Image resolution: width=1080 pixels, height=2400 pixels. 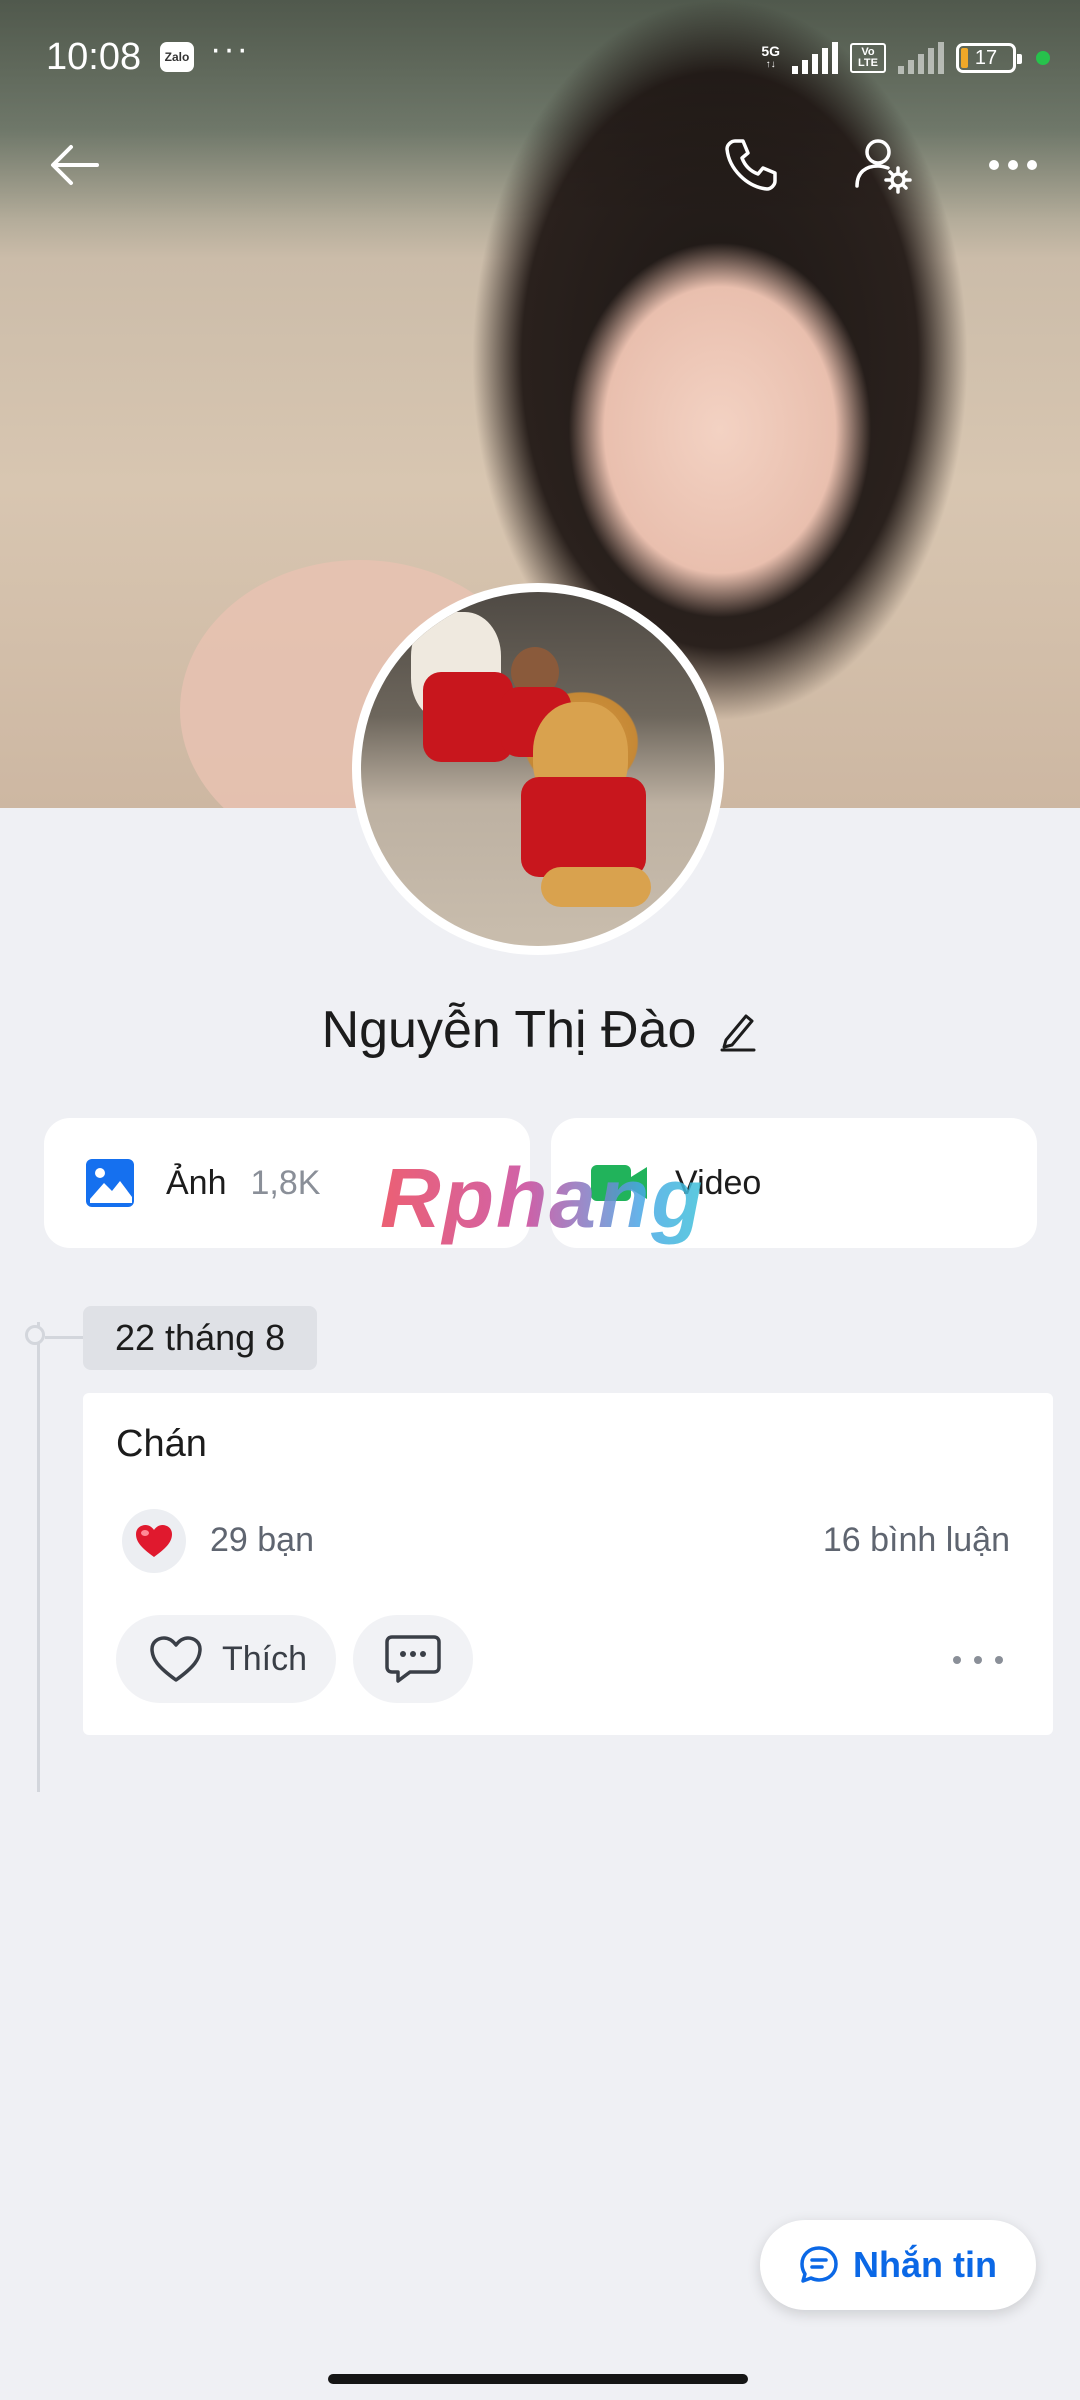 I want to click on post-text: Chán, so click(x=161, y=1444).